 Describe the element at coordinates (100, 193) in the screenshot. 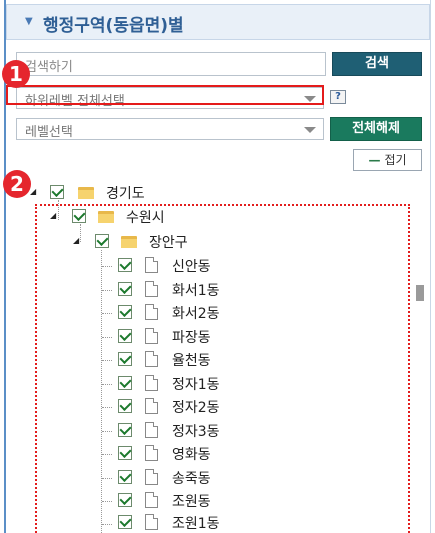

I see `tree-node-root: ◢ 경기도` at that location.